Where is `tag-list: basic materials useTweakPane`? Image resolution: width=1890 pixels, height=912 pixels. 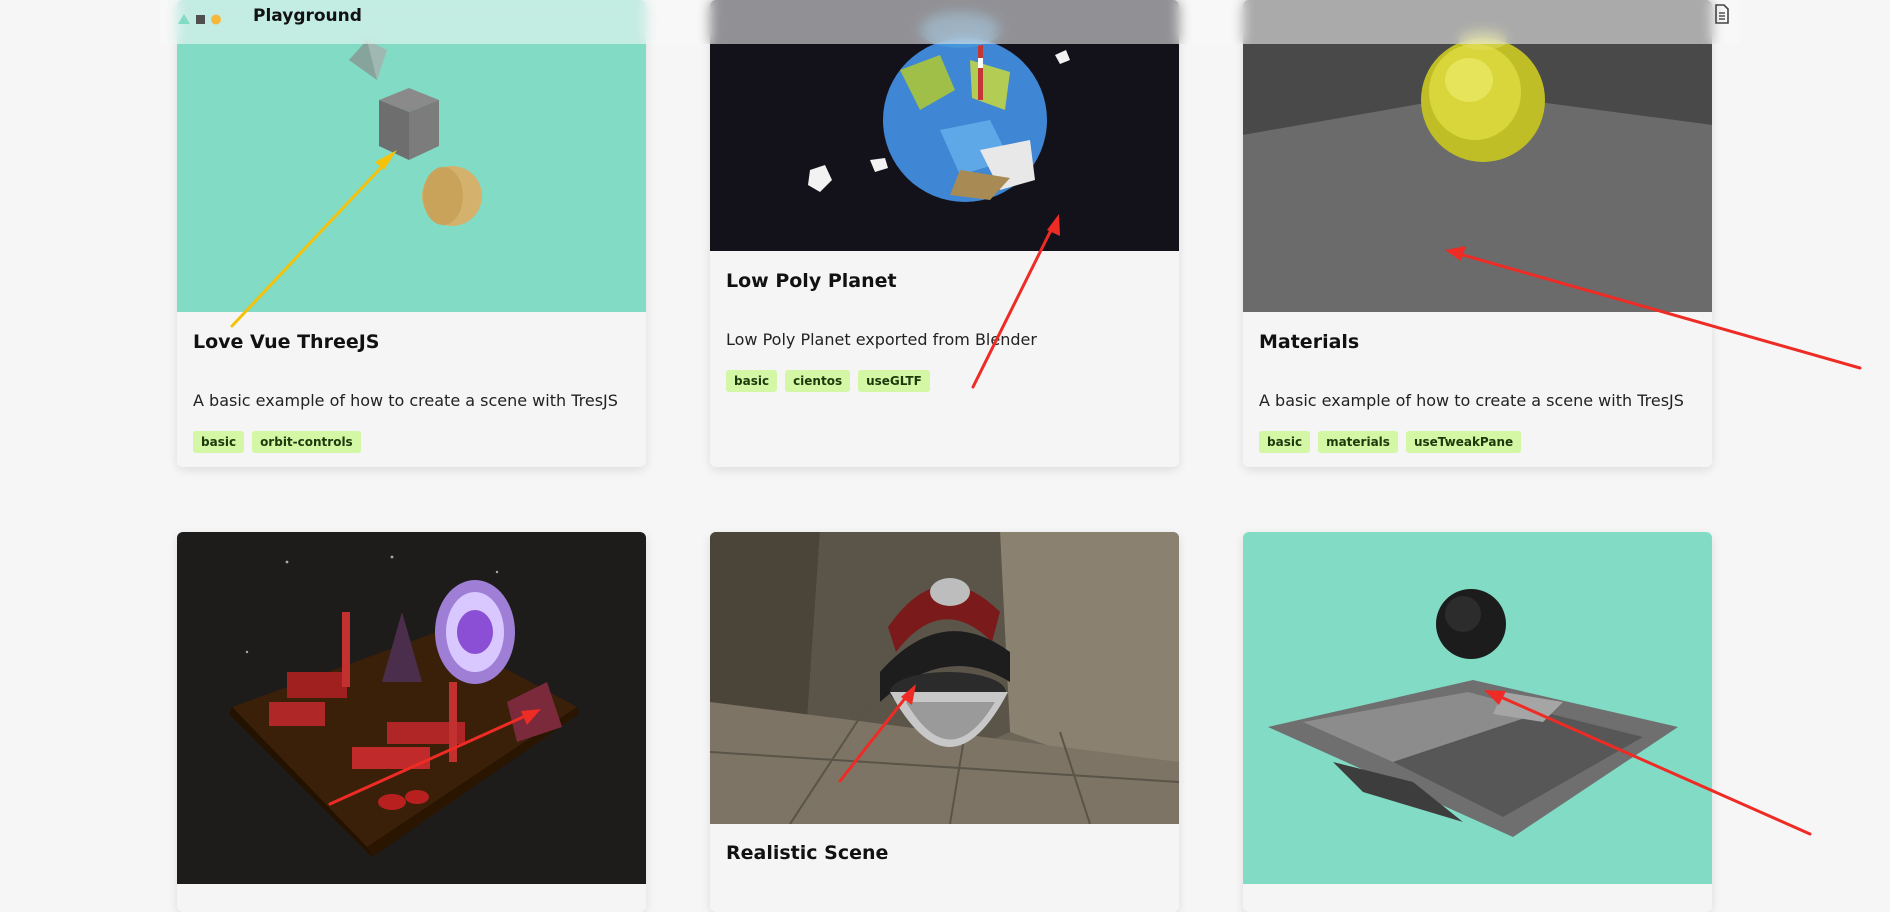 tag-list: basic materials useTweakPane is located at coordinates (1390, 442).